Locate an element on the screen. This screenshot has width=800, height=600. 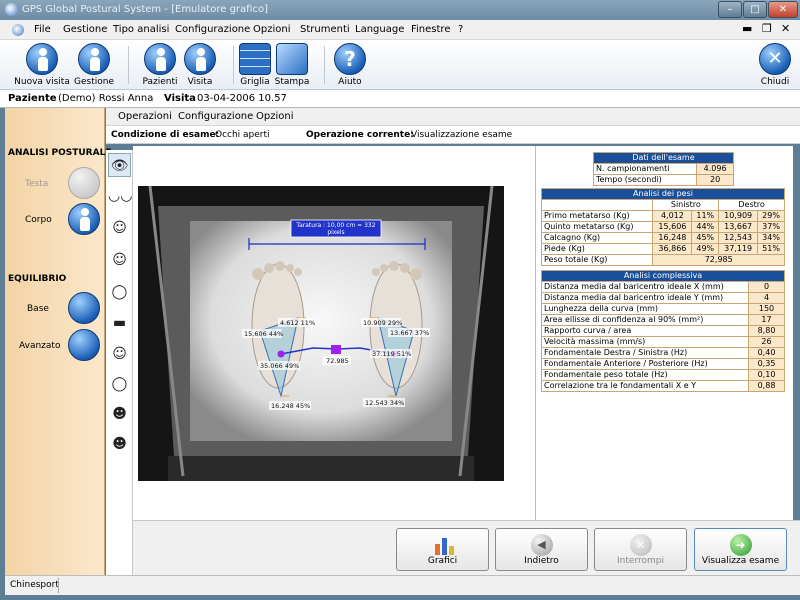
complessiva-row-key: Velocità massima (mm/s) is located at coordinates (645, 342).